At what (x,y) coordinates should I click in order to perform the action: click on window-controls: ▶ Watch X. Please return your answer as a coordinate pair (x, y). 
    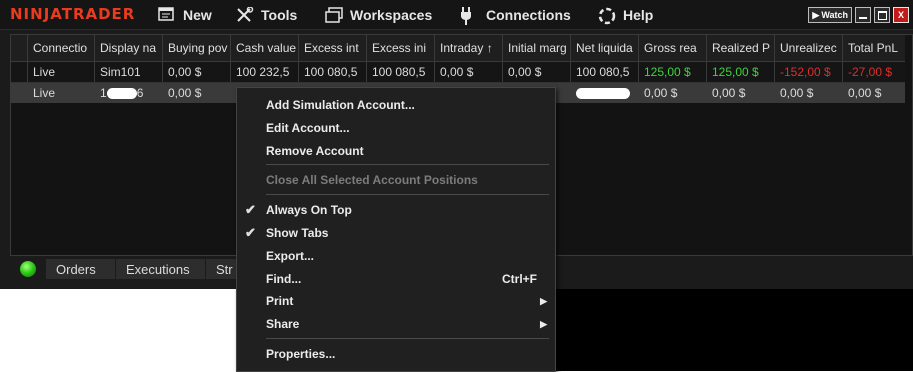
    Looking at the image, I should click on (858, 15).